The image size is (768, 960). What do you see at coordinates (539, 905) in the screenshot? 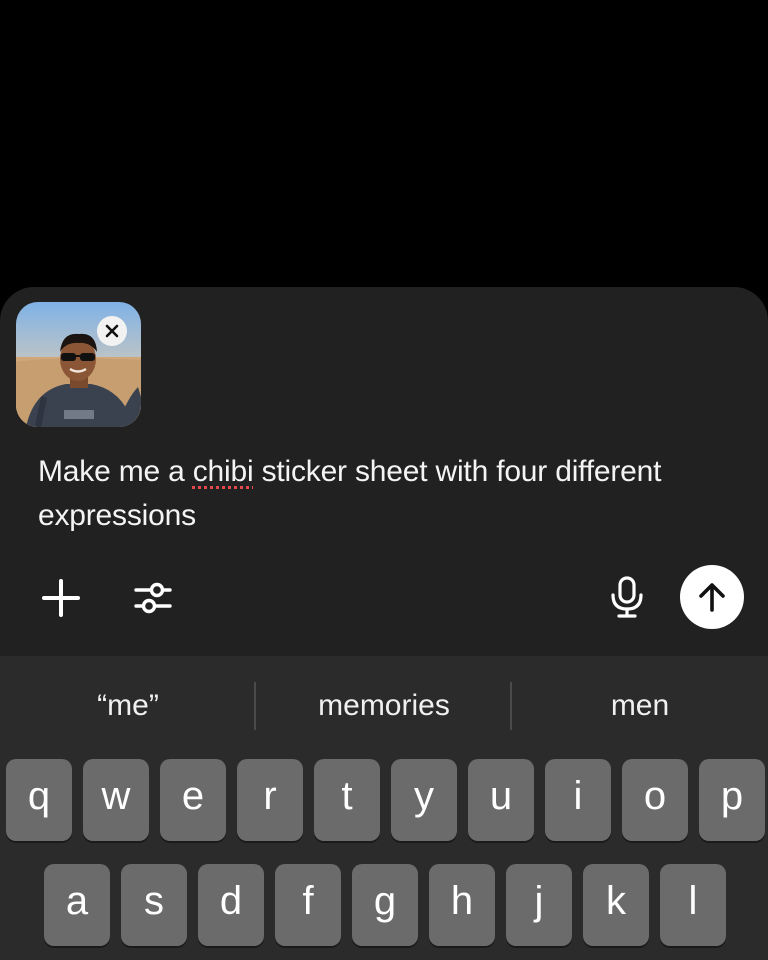
I see `key-j: j` at bounding box center [539, 905].